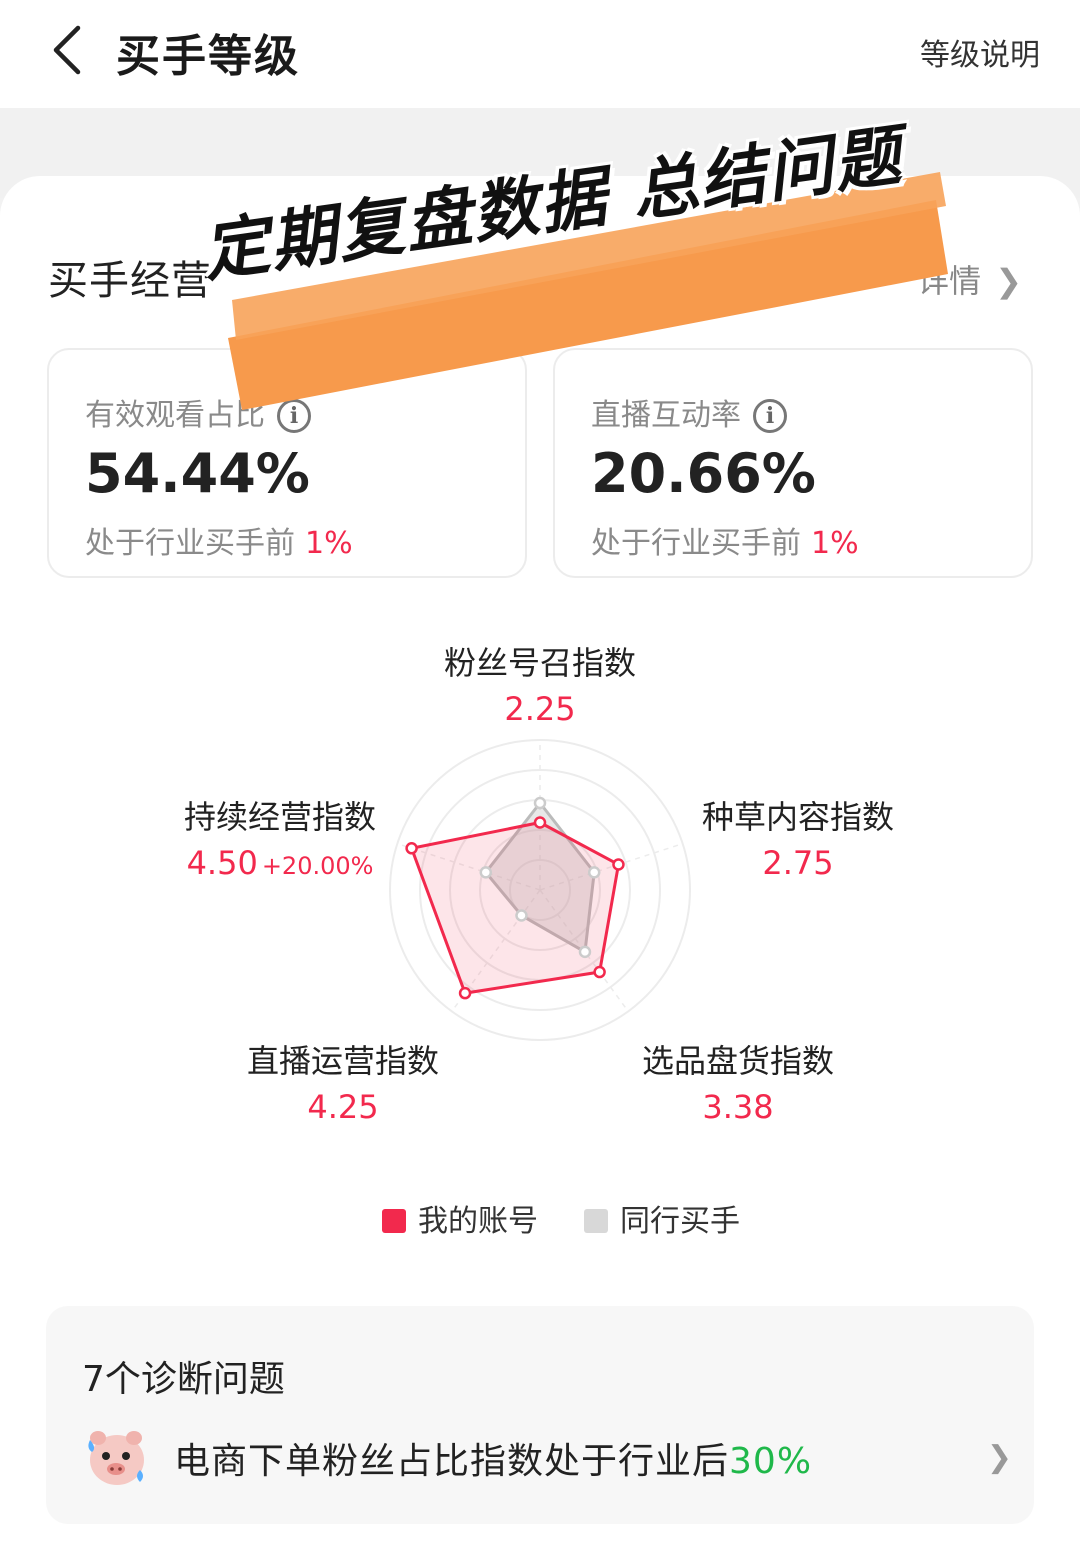 The image size is (1080, 1556). I want to click on axis-value: 4.50 +20.00%, so click(280, 863).